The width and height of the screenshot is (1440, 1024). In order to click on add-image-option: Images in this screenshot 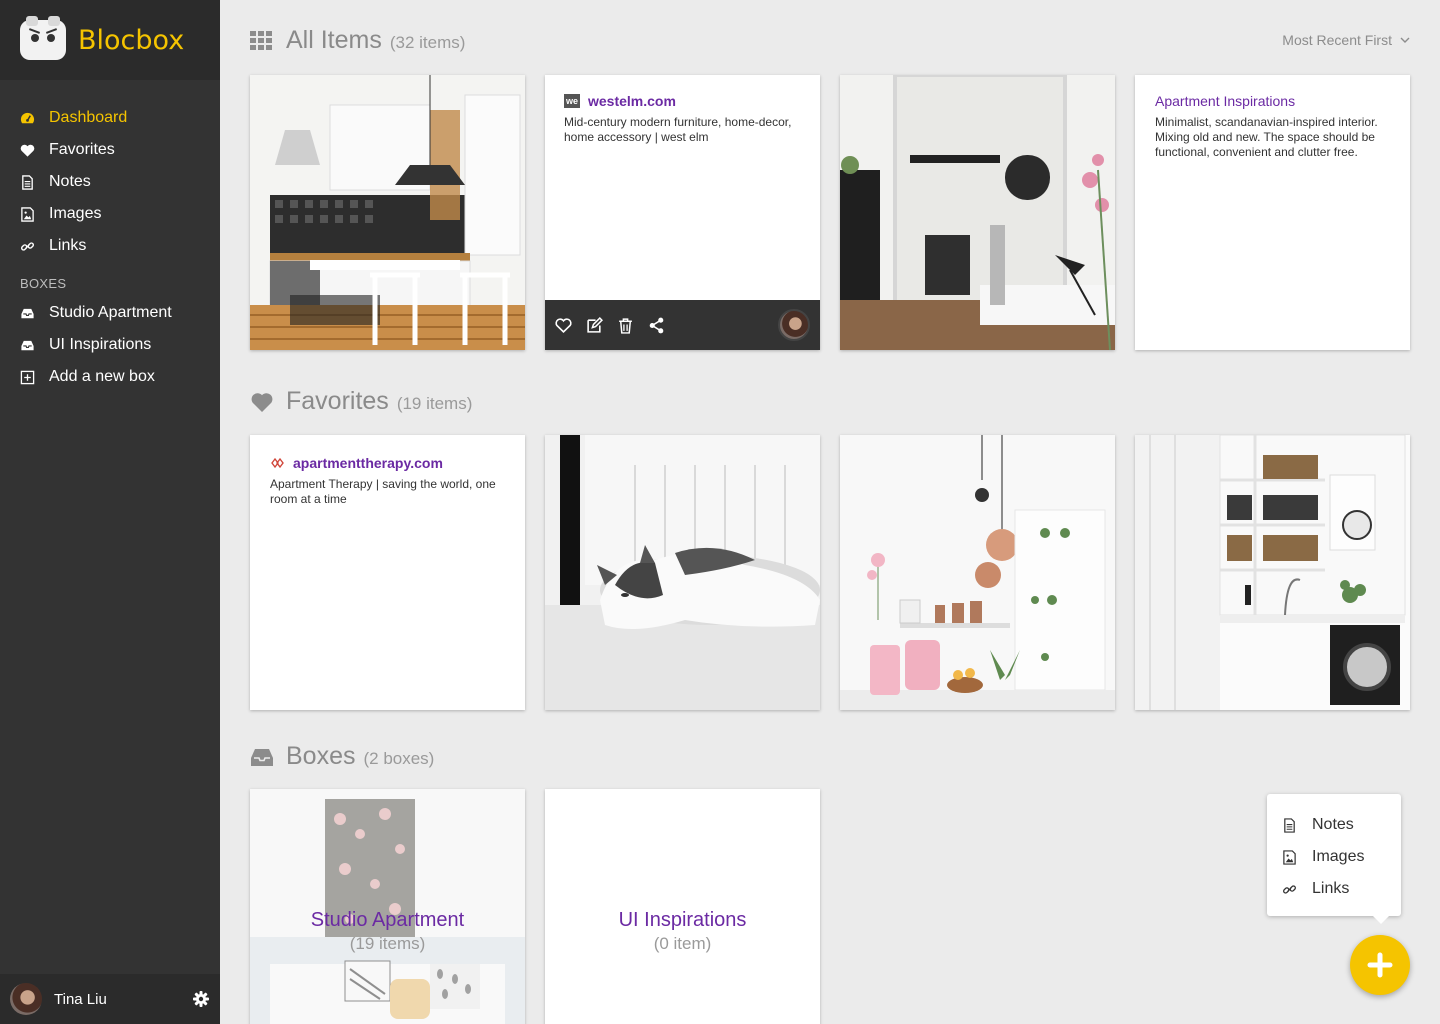, I will do `click(1334, 857)`.